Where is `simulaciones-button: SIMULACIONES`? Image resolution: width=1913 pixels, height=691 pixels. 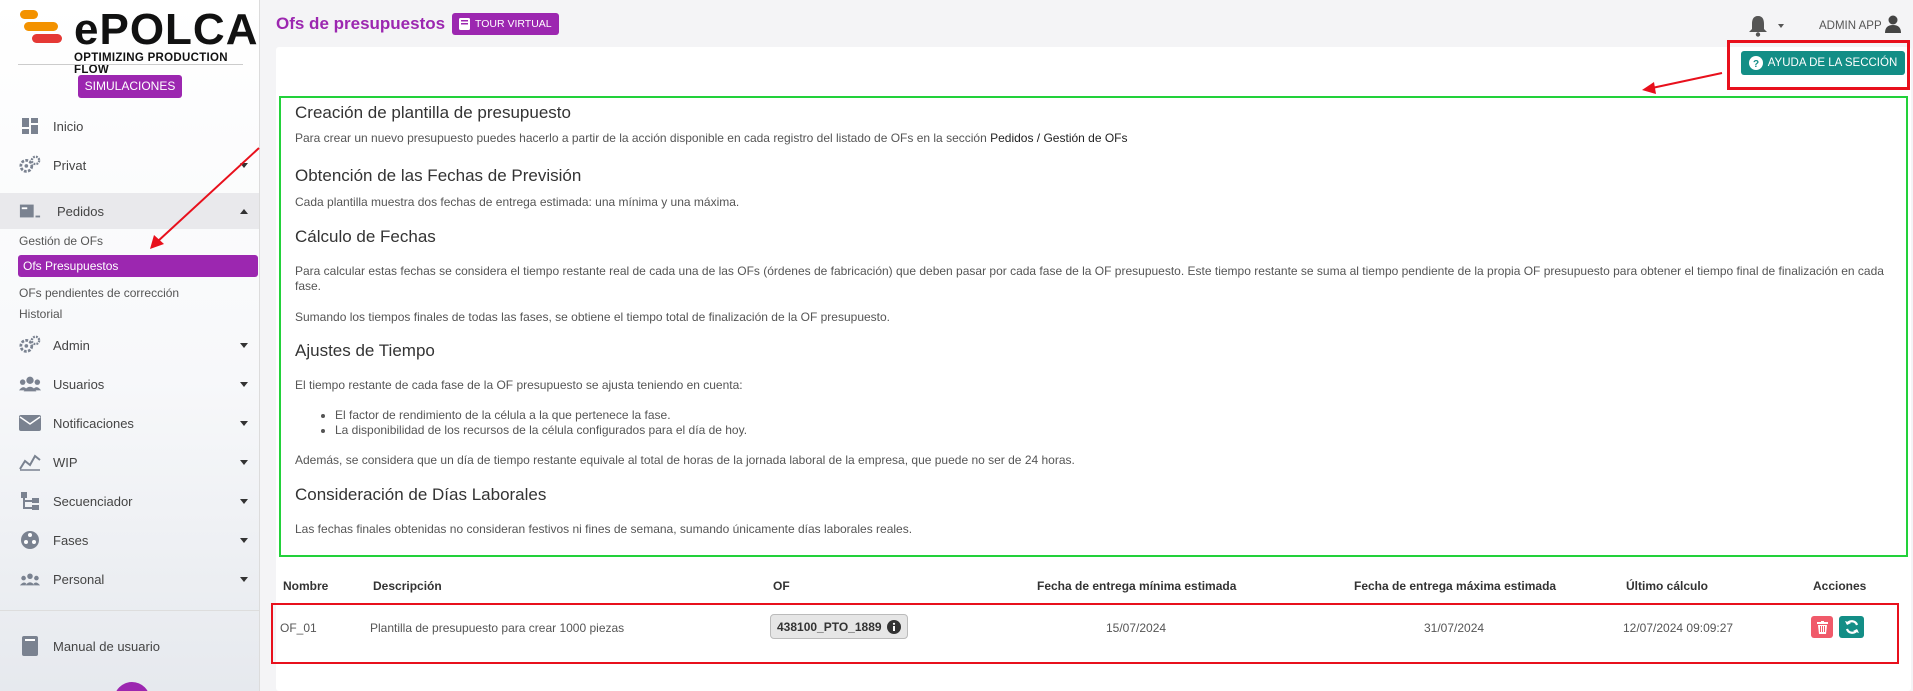
simulaciones-button: SIMULACIONES is located at coordinates (130, 86).